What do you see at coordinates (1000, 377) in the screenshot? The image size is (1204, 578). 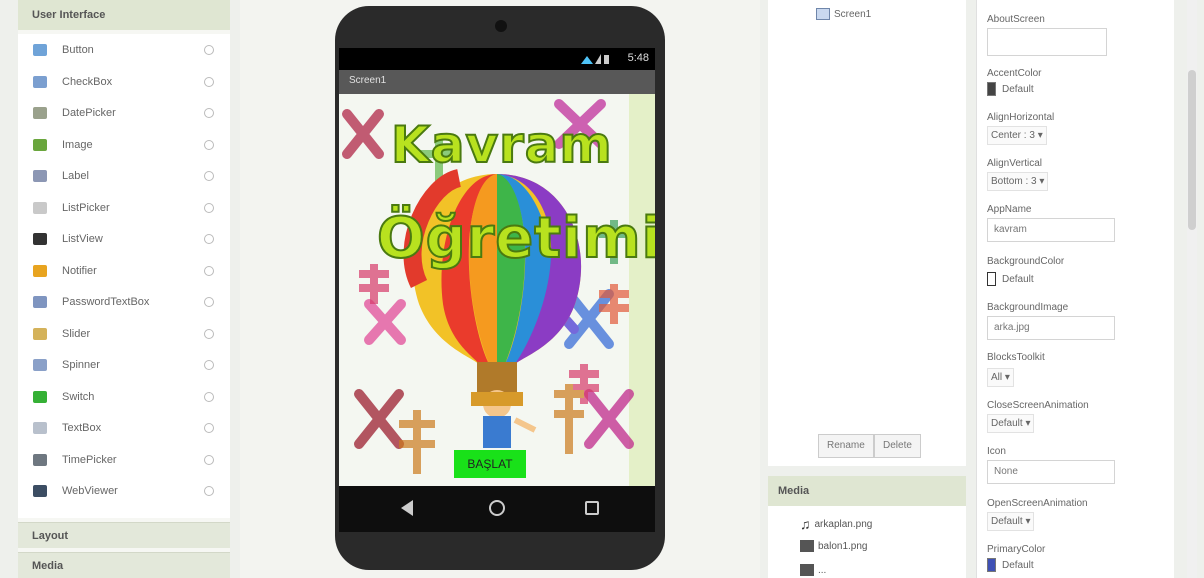 I see `blocks-toolkit-select: All ▾` at bounding box center [1000, 377].